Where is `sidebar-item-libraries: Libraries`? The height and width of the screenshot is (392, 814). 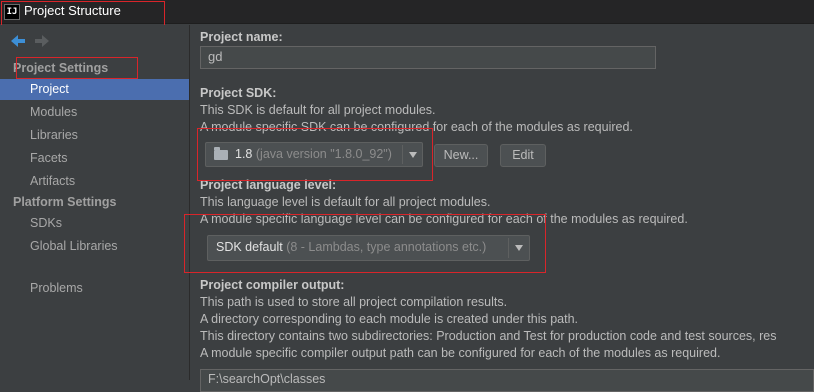
sidebar-item-libraries: Libraries is located at coordinates (94, 135).